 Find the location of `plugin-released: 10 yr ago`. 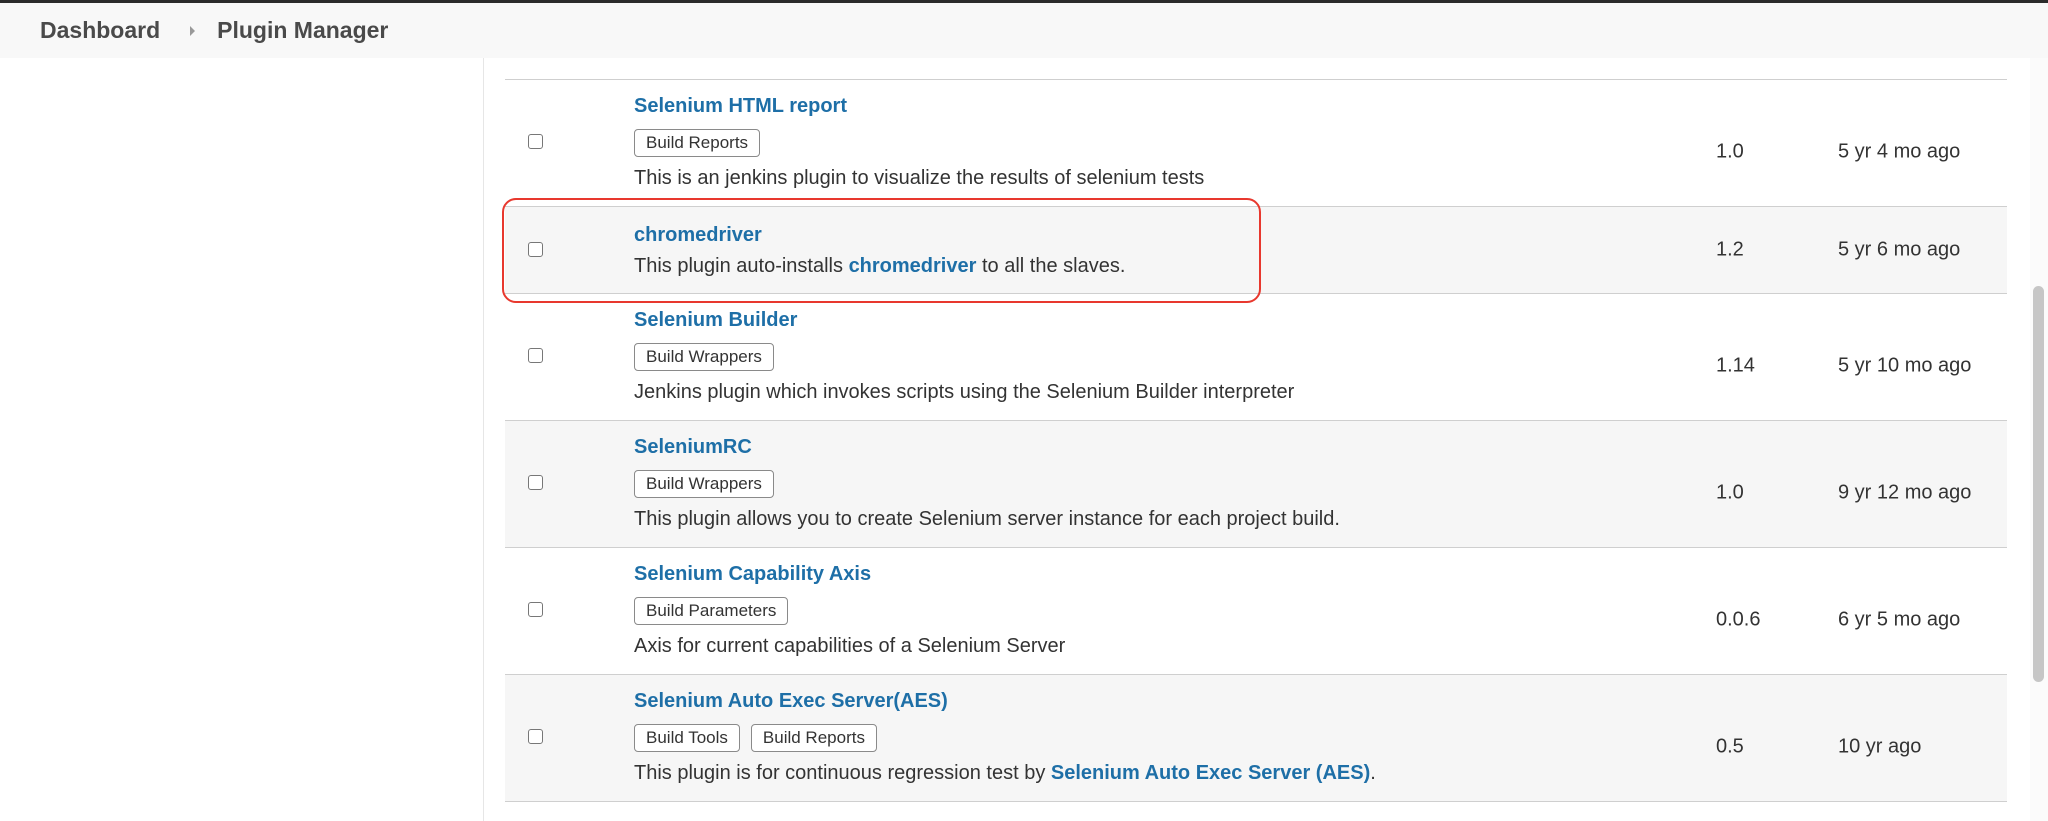

plugin-released: 10 yr ago is located at coordinates (1880, 746).